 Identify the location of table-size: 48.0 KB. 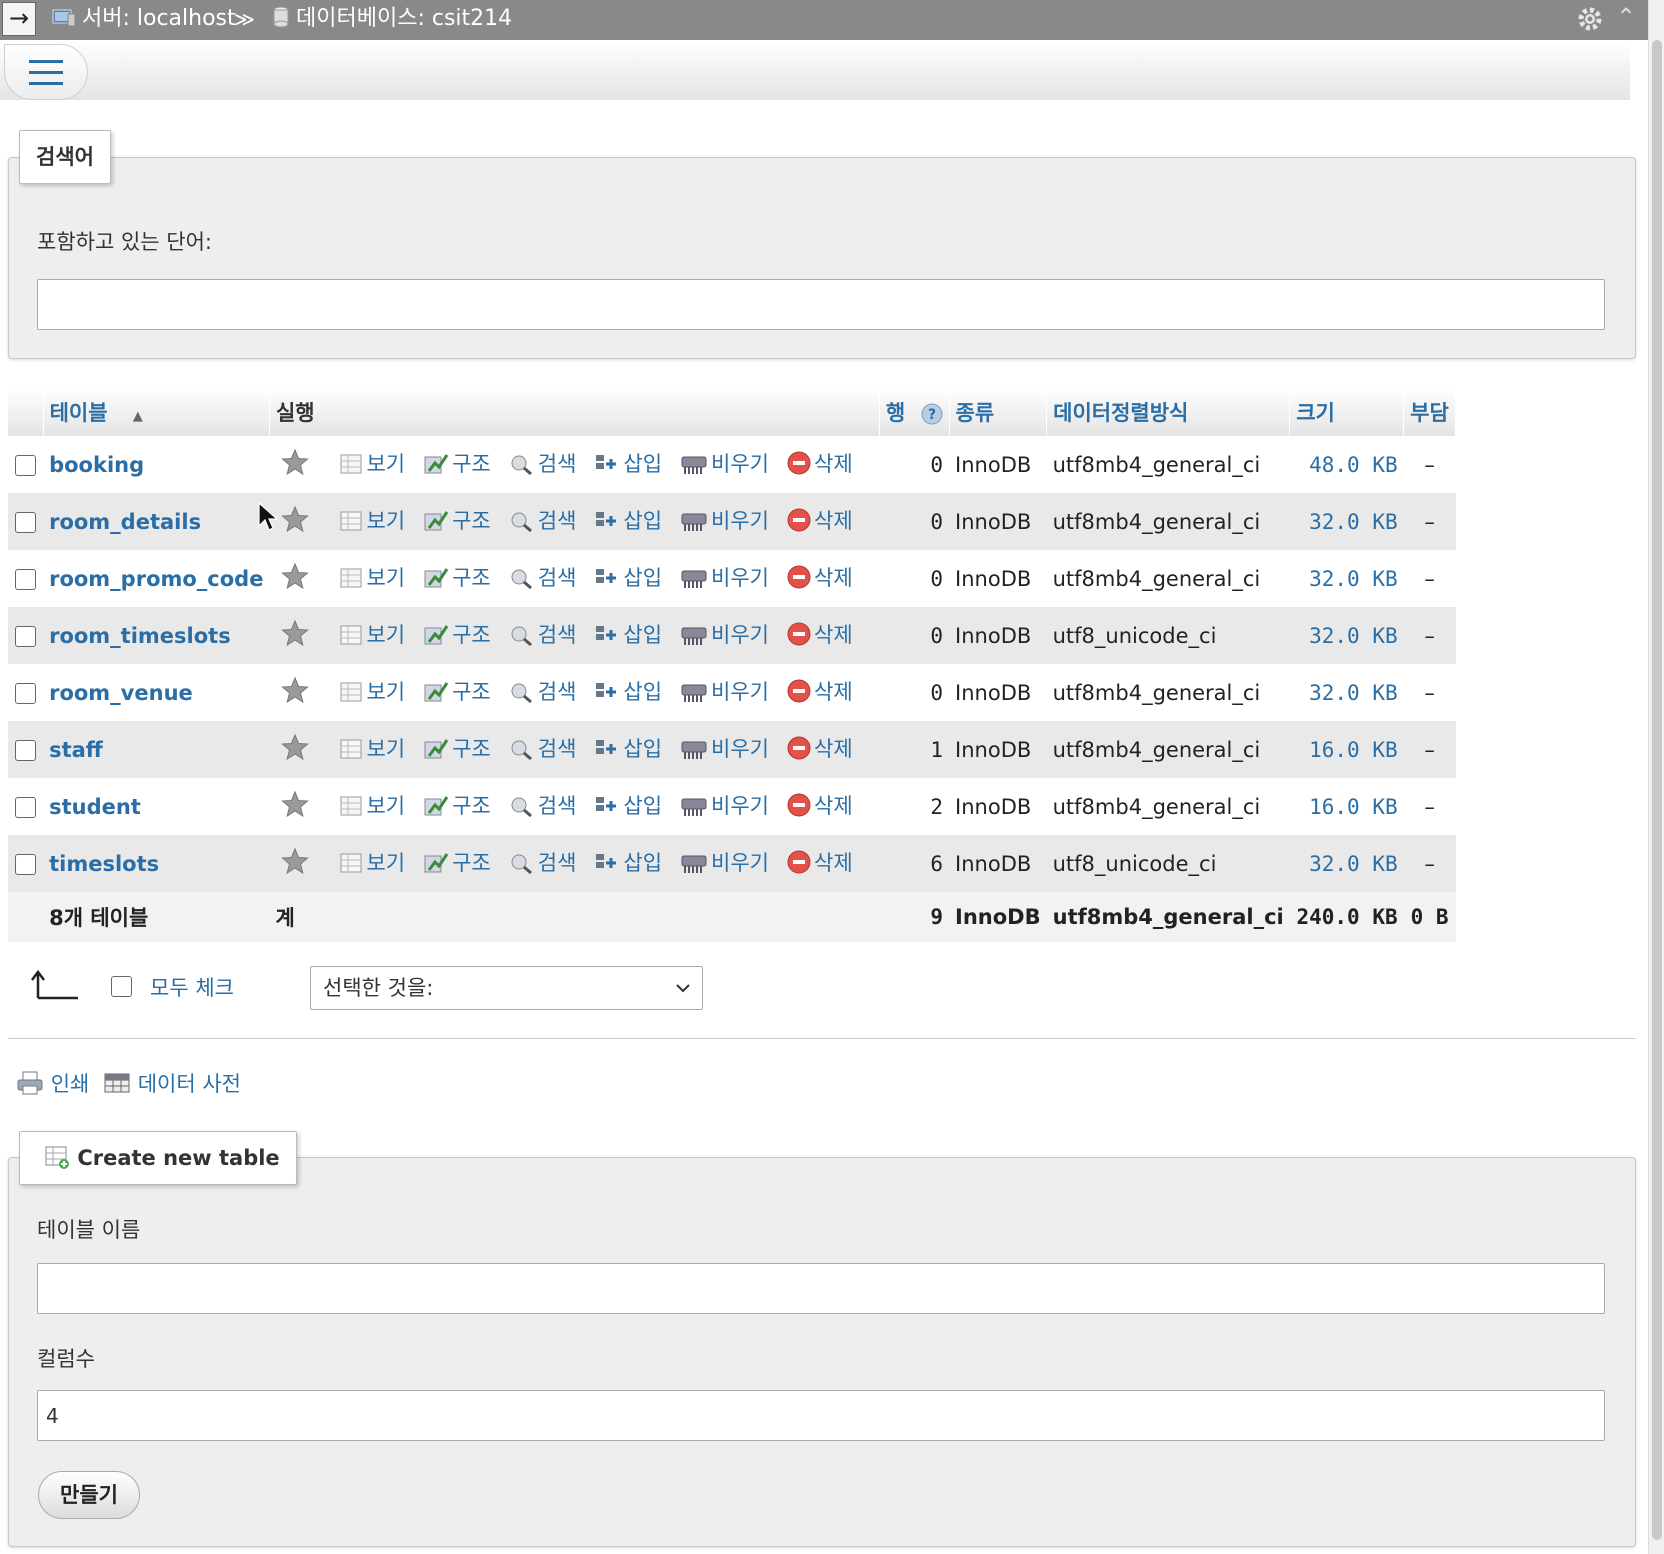
(1346, 464).